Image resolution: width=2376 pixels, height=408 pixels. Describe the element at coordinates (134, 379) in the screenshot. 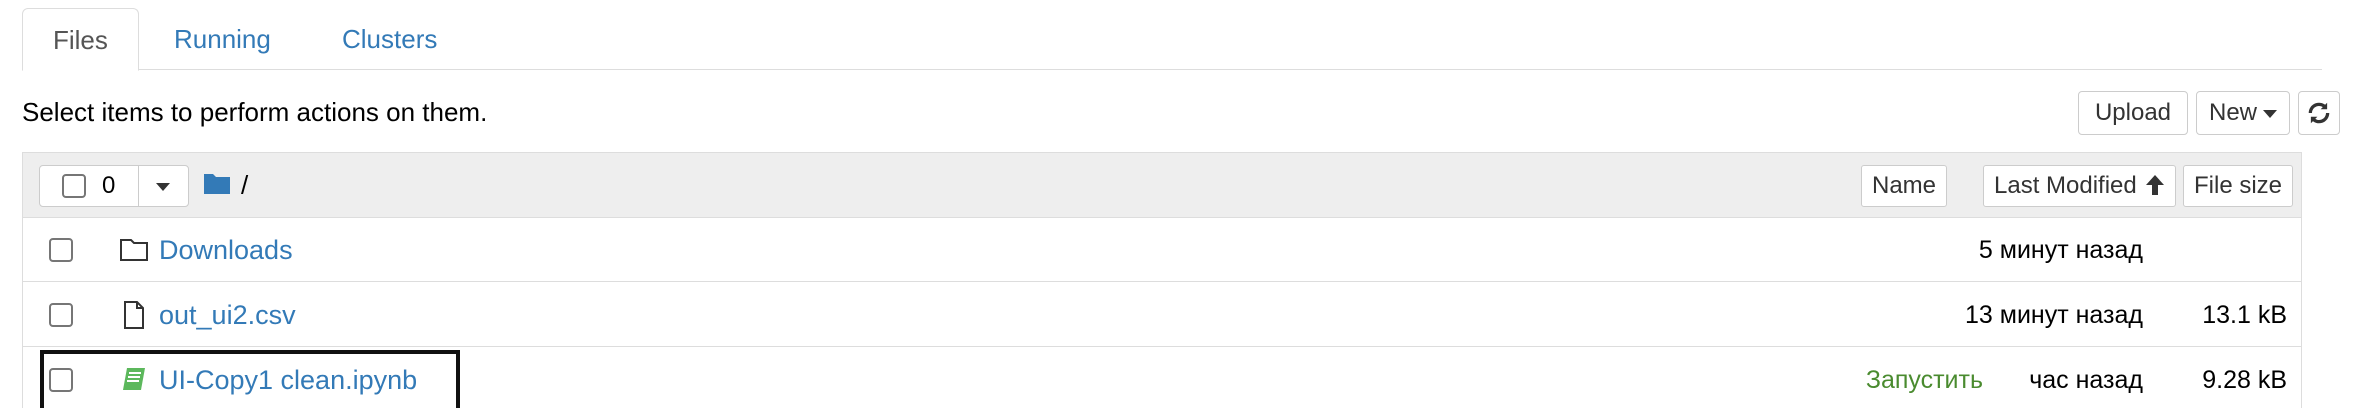

I see `notebook-icon` at that location.